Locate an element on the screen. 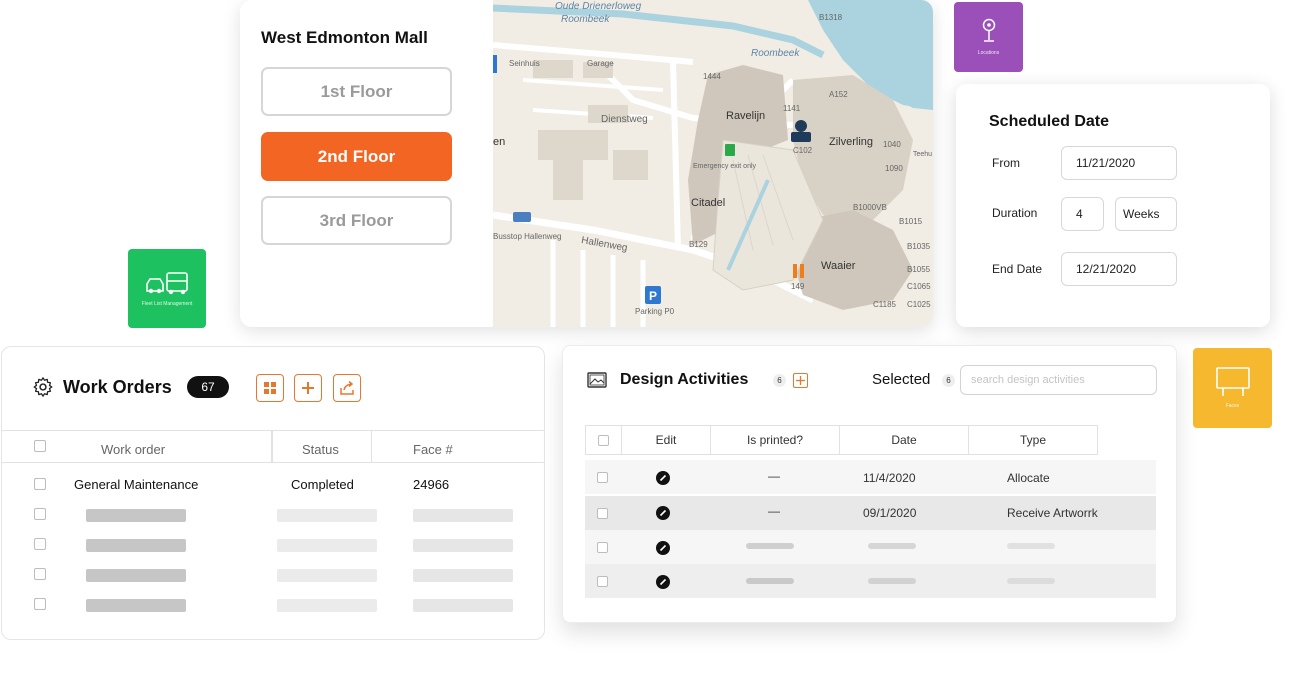 The height and width of the screenshot is (683, 1305). plus-icon is located at coordinates (800, 380).